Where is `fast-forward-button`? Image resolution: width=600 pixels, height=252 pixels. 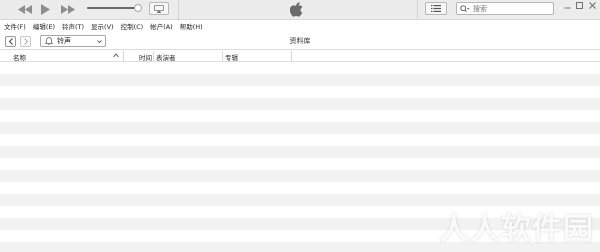
fast-forward-button is located at coordinates (68, 9).